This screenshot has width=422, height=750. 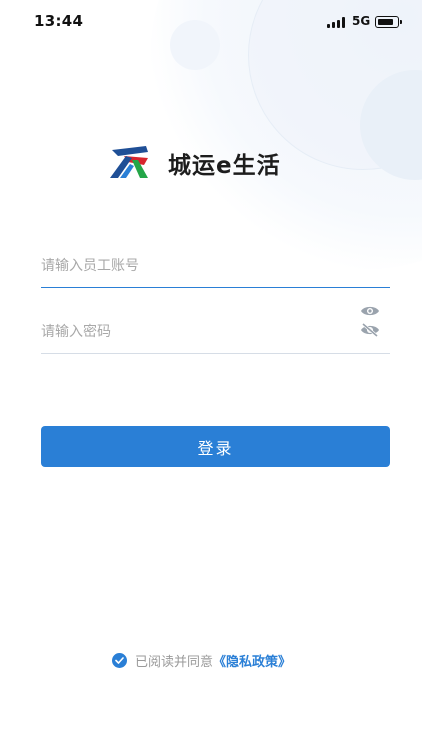 What do you see at coordinates (370, 311) in the screenshot?
I see `eye-open-icon` at bounding box center [370, 311].